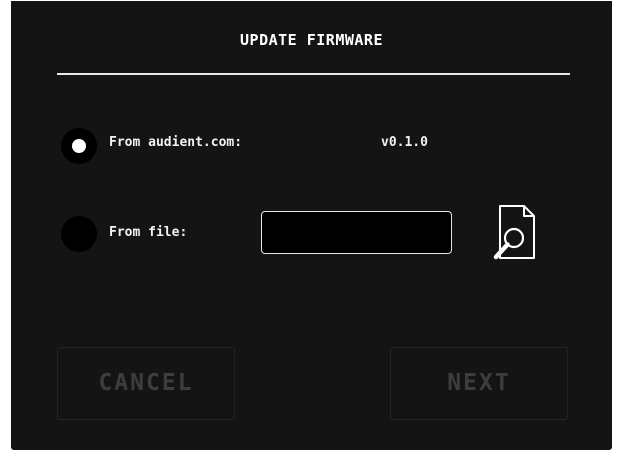 The image size is (617, 452). Describe the element at coordinates (311, 40) in the screenshot. I see `dialog-title: UPDATE FIRMWARE` at that location.